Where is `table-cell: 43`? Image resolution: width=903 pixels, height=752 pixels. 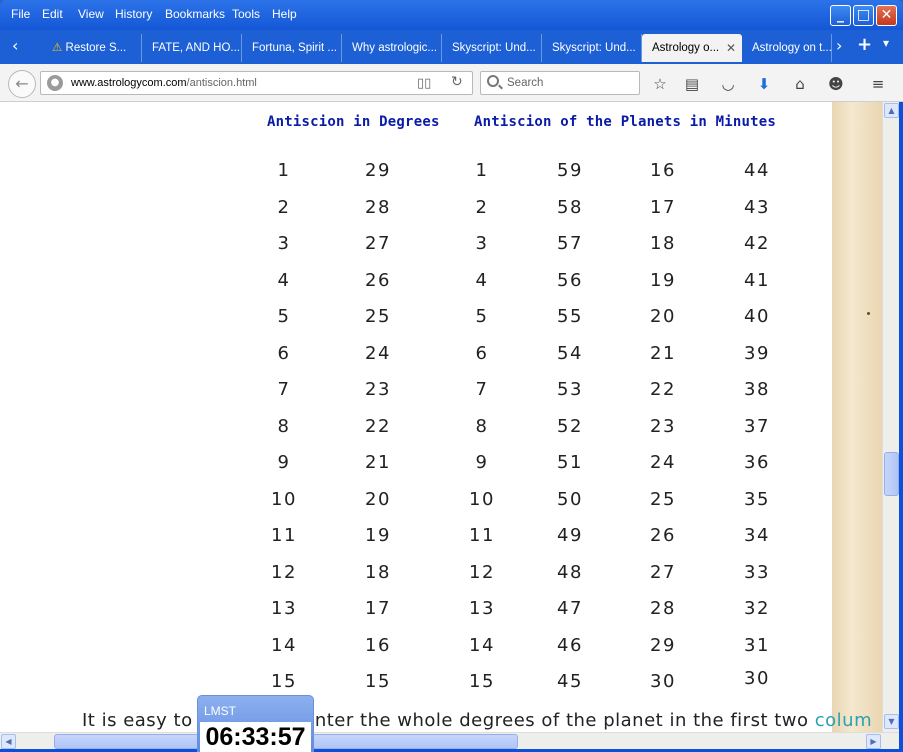 table-cell: 43 is located at coordinates (757, 207).